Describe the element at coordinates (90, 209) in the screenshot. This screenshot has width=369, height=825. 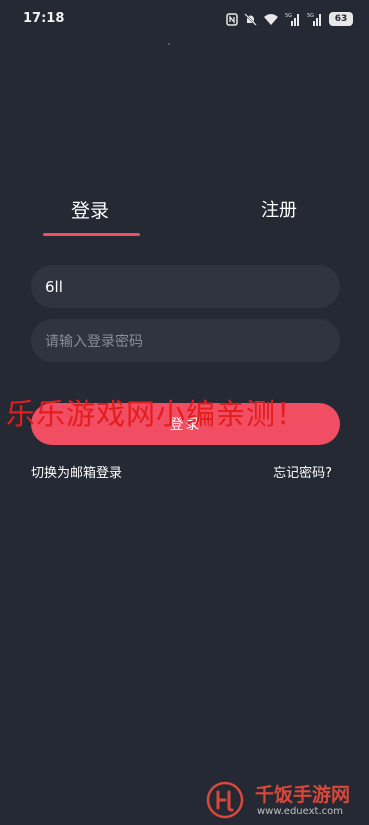
I see `tab-login: 登录` at that location.